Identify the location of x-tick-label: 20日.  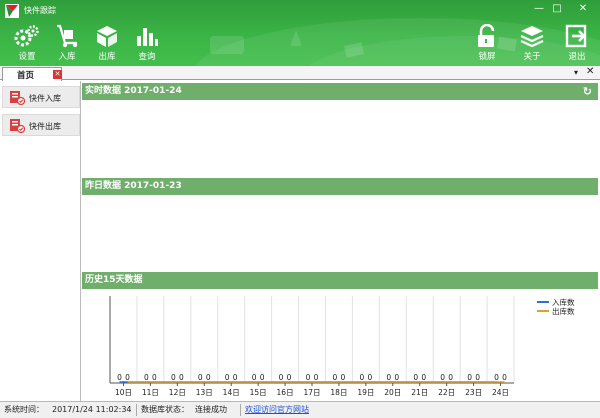
(392, 392).